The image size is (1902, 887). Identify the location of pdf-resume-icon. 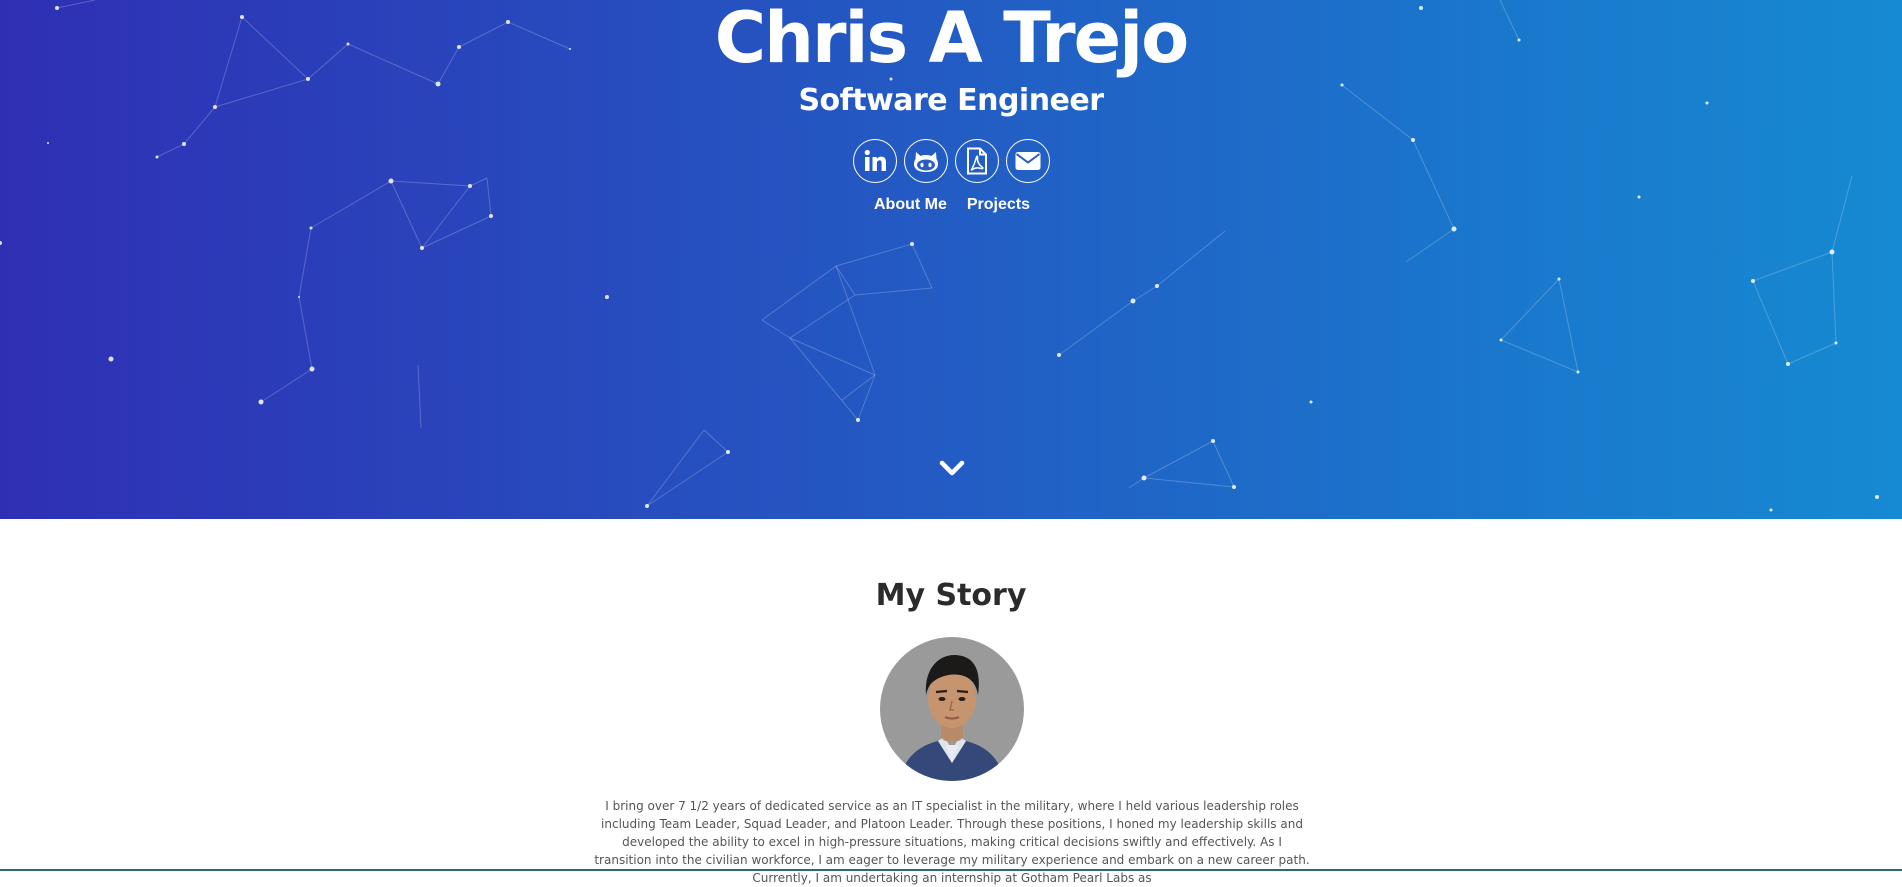
(977, 161).